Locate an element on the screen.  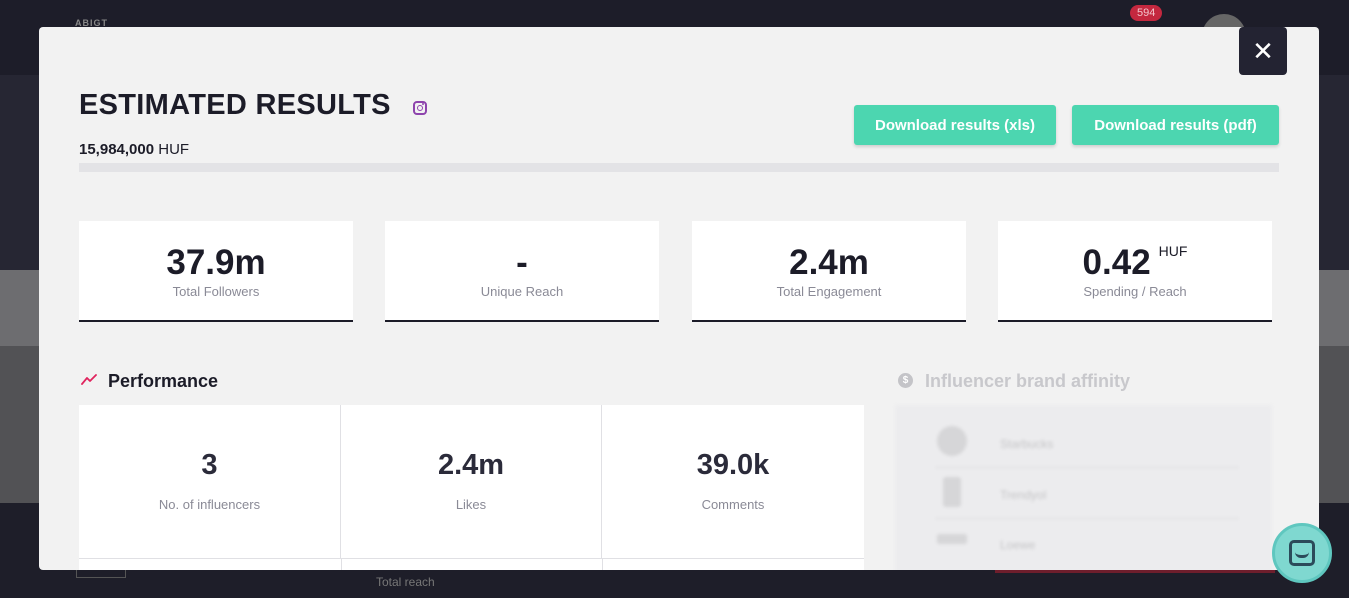
dollar-icon: $ is located at coordinates (905, 380).